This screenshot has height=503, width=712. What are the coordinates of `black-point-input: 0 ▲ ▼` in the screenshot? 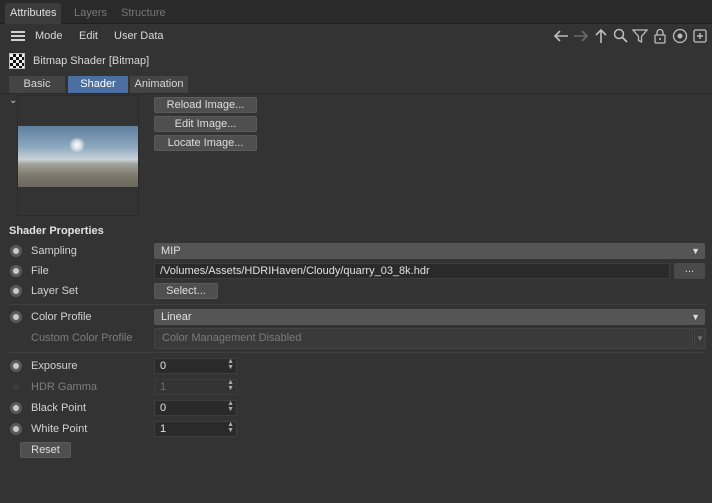 It's located at (195, 408).